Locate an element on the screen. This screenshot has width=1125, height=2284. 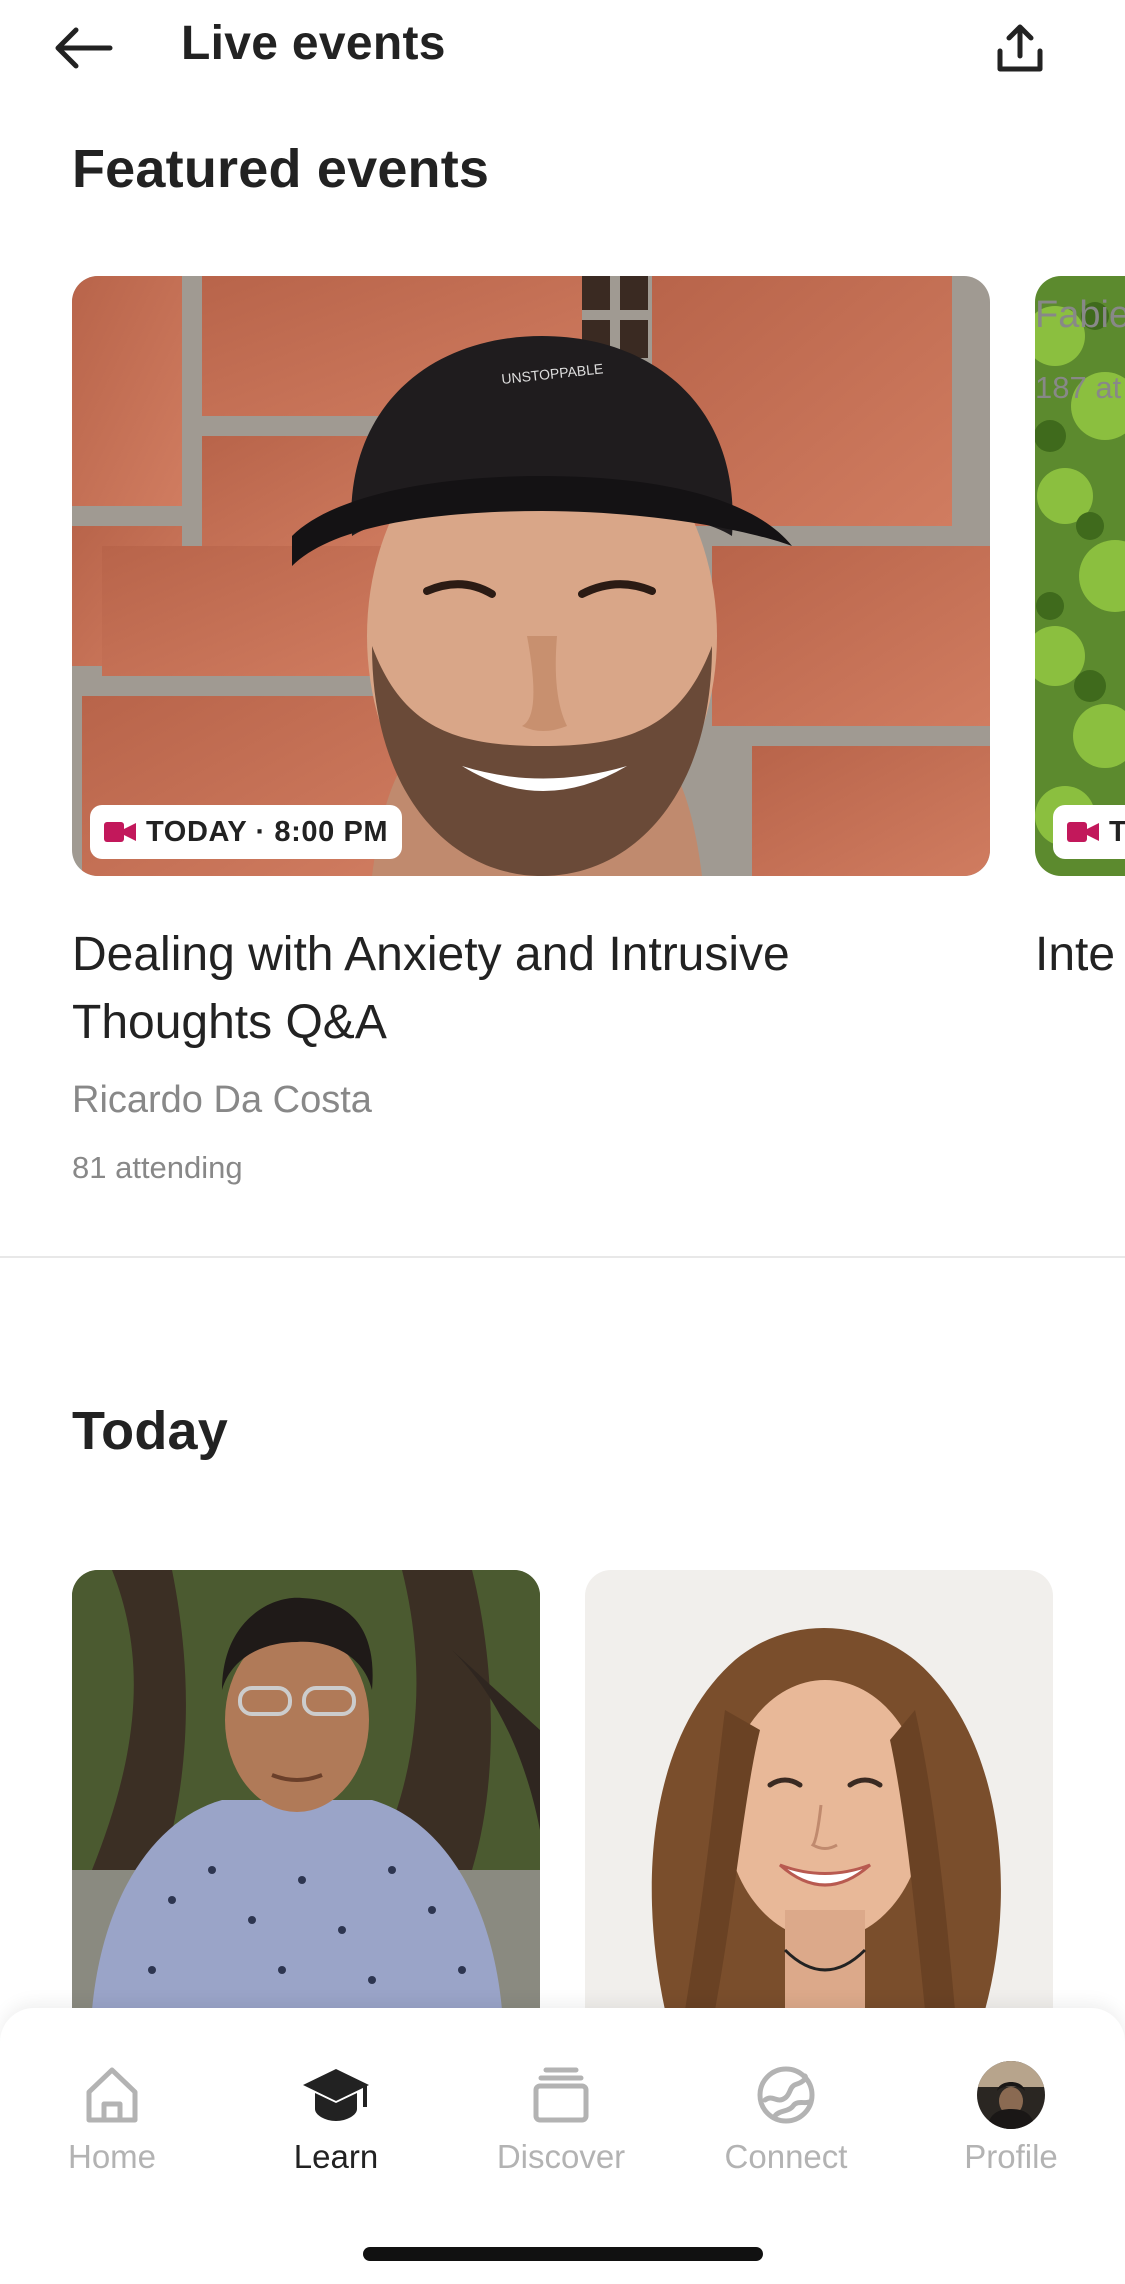
event-time-badge: T is located at coordinates (1089, 832).